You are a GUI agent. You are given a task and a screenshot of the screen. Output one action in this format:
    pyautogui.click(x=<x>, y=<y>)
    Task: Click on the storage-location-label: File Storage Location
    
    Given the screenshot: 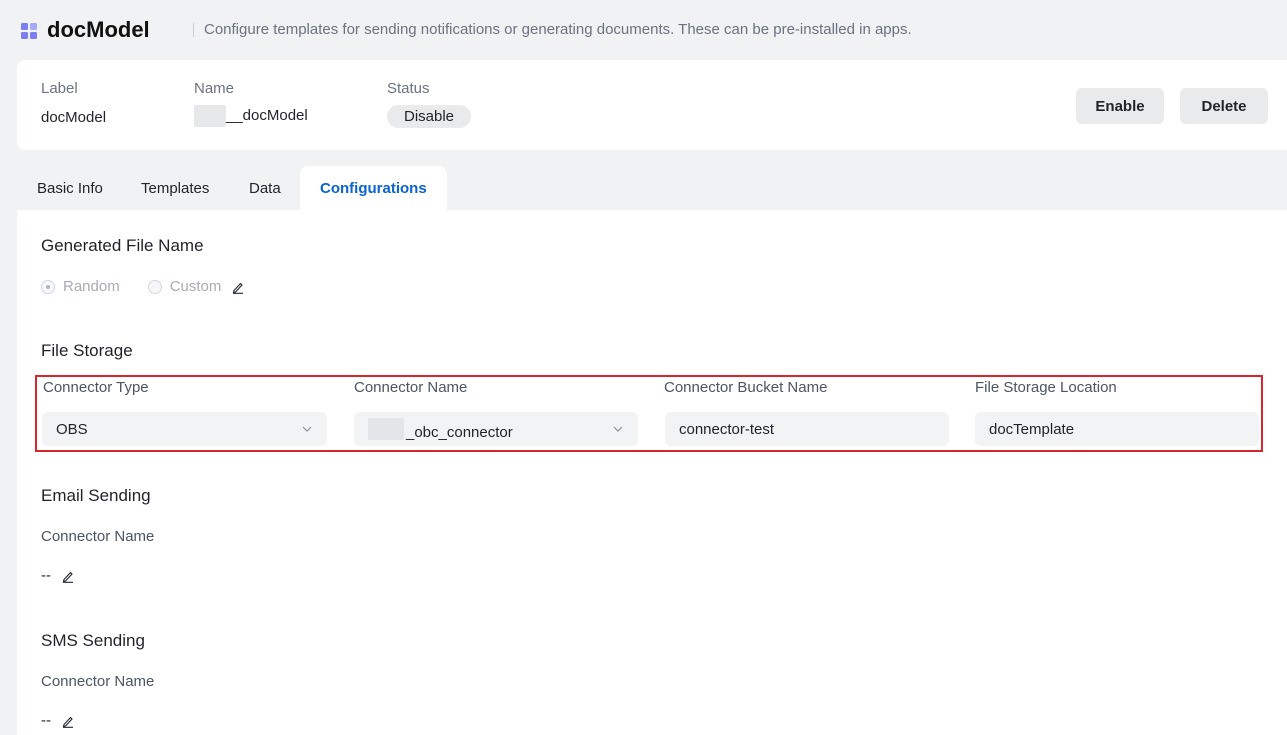 What is the action you would take?
    pyautogui.click(x=1046, y=387)
    